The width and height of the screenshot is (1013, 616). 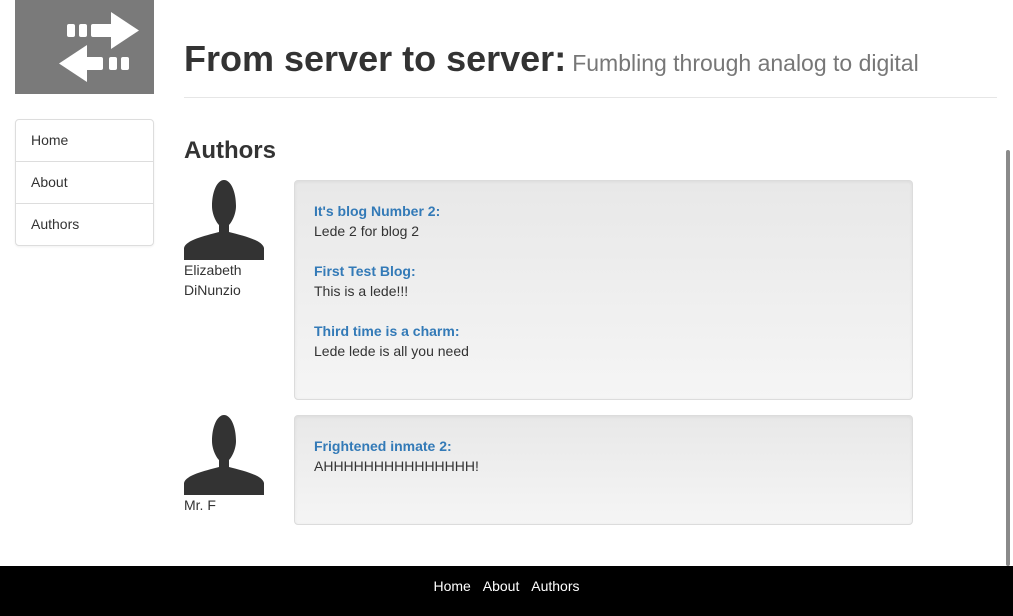 What do you see at coordinates (603, 331) in the screenshot?
I see `post-title-link: Third time is a charm:` at bounding box center [603, 331].